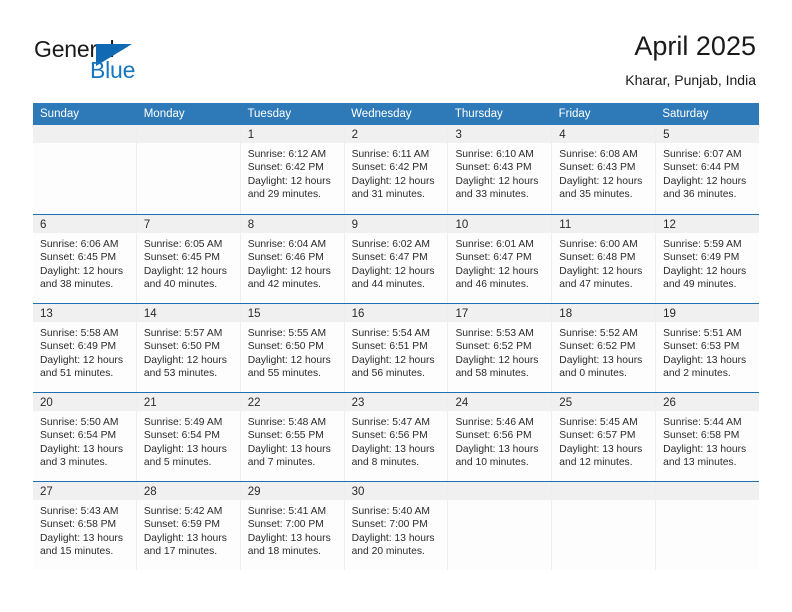 This screenshot has height=612, width=792. I want to click on sunrise-text: Sunrise: 6:02 AM, so click(390, 244).